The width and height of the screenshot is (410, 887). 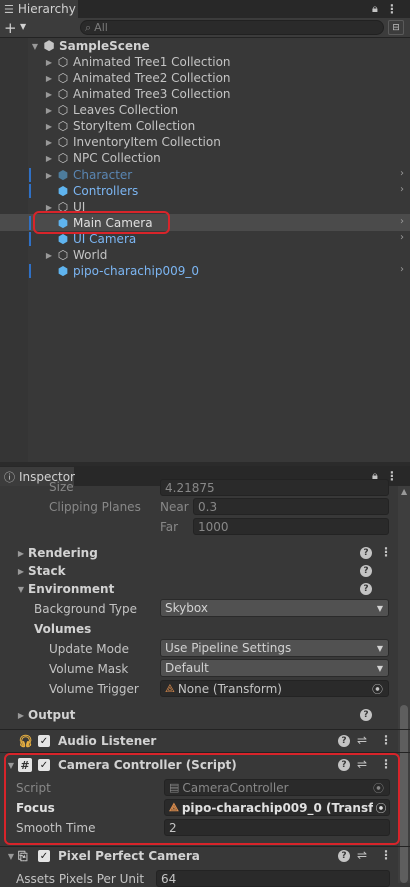 I want to click on scrollbar-thumb, so click(x=404, y=794).